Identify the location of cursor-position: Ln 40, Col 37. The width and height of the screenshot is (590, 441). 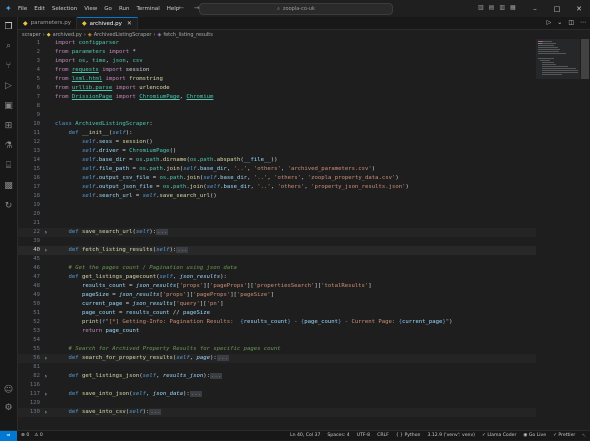
(305, 436).